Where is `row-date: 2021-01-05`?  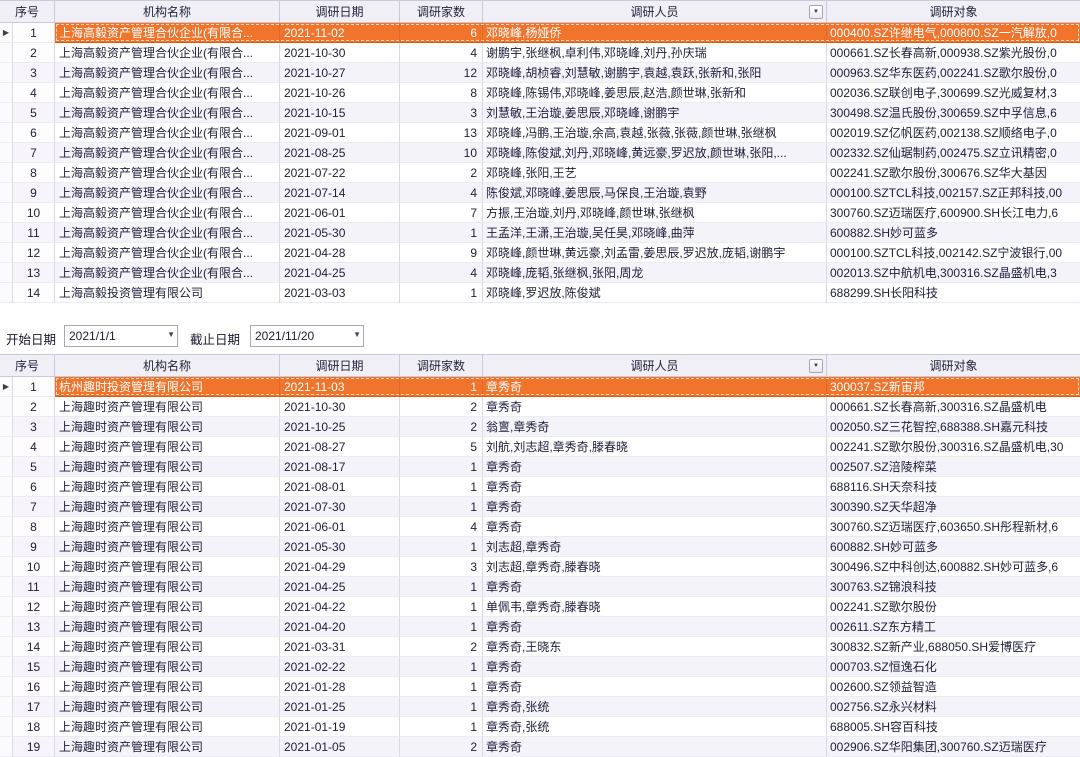
row-date: 2021-01-05 is located at coordinates (340, 747).